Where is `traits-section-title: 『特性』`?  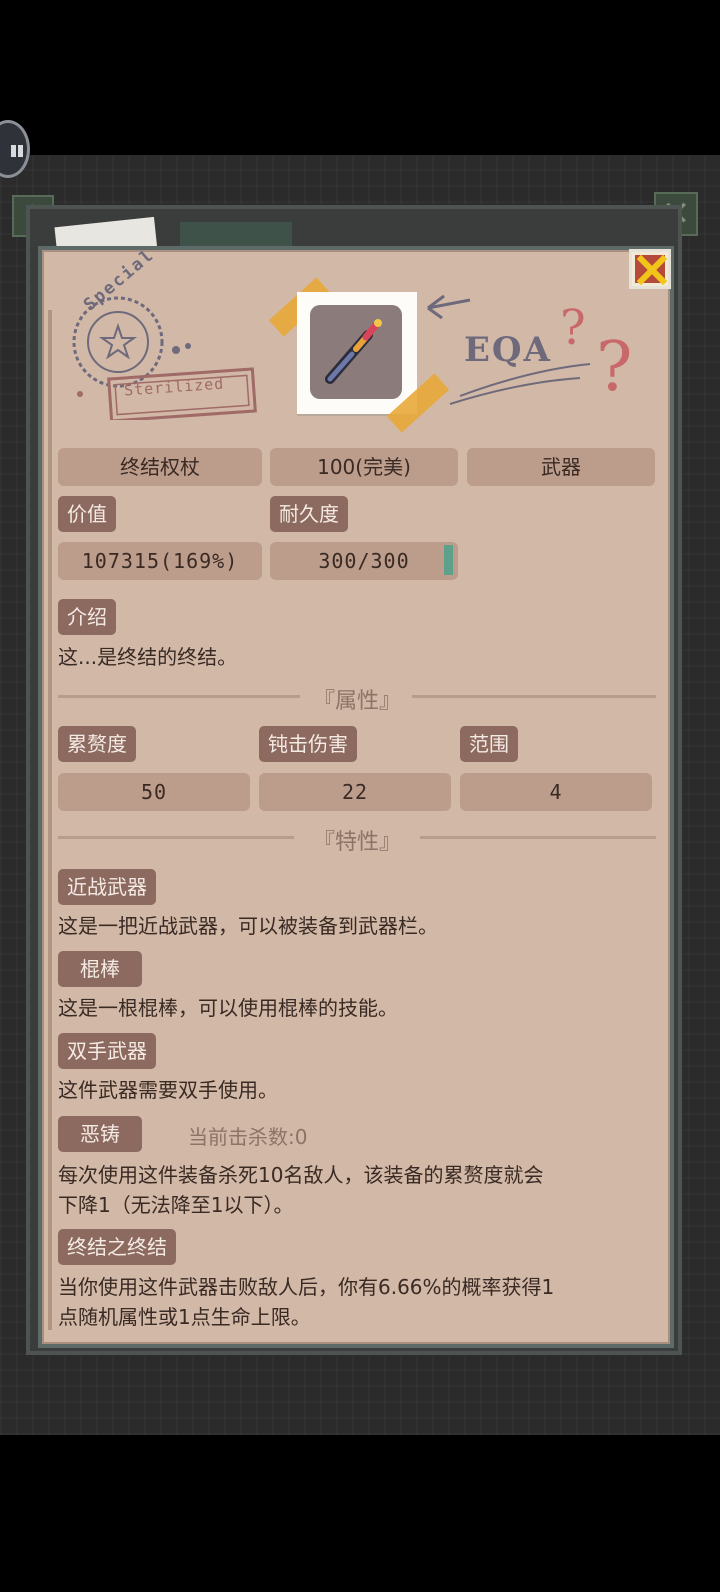 traits-section-title: 『特性』 is located at coordinates (356, 842).